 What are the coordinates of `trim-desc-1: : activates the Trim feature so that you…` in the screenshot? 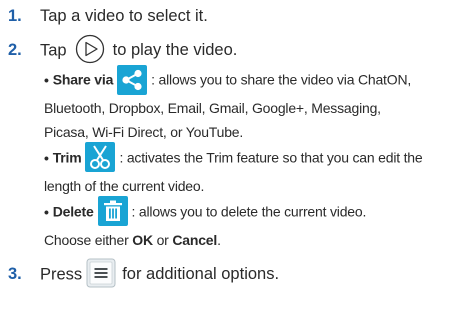 It's located at (271, 157).